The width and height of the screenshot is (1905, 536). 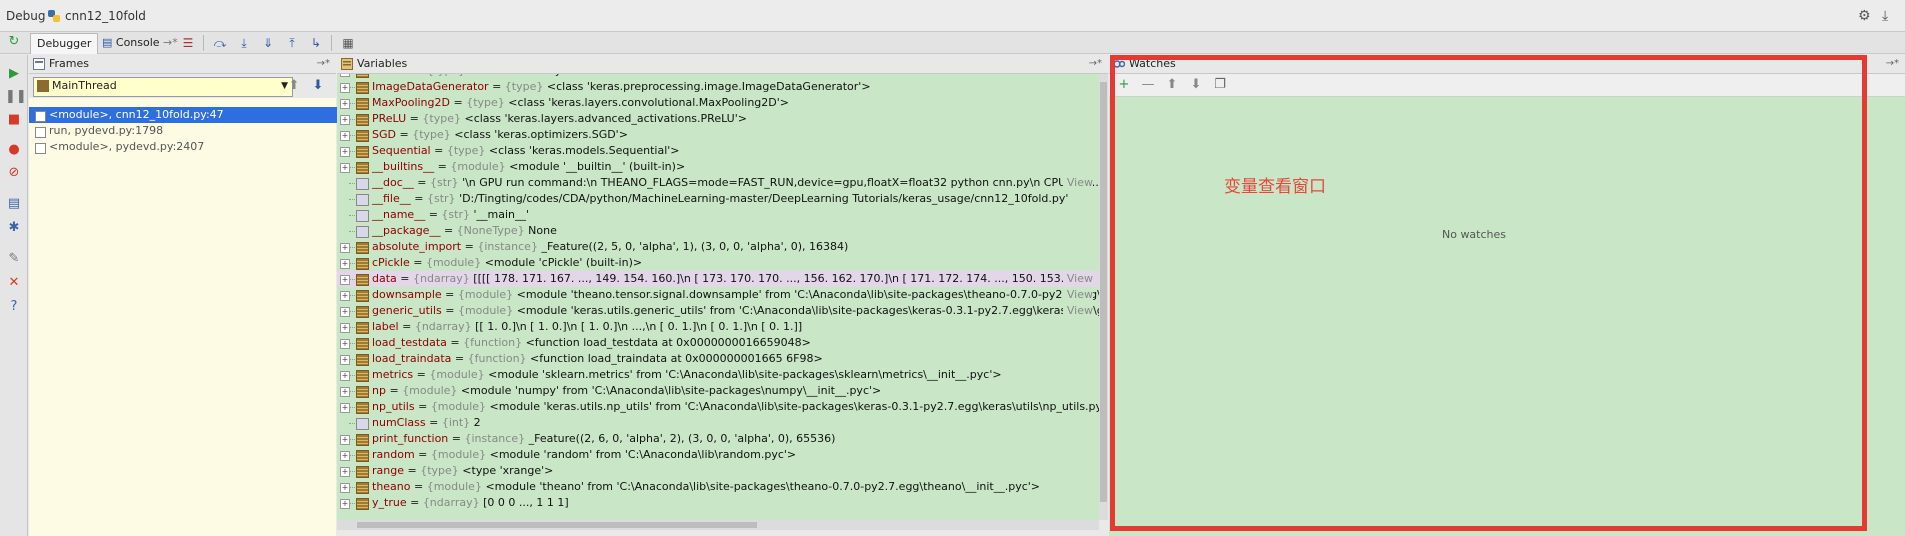 What do you see at coordinates (1885, 16) in the screenshot?
I see `hide-panel-icon: ⤓` at bounding box center [1885, 16].